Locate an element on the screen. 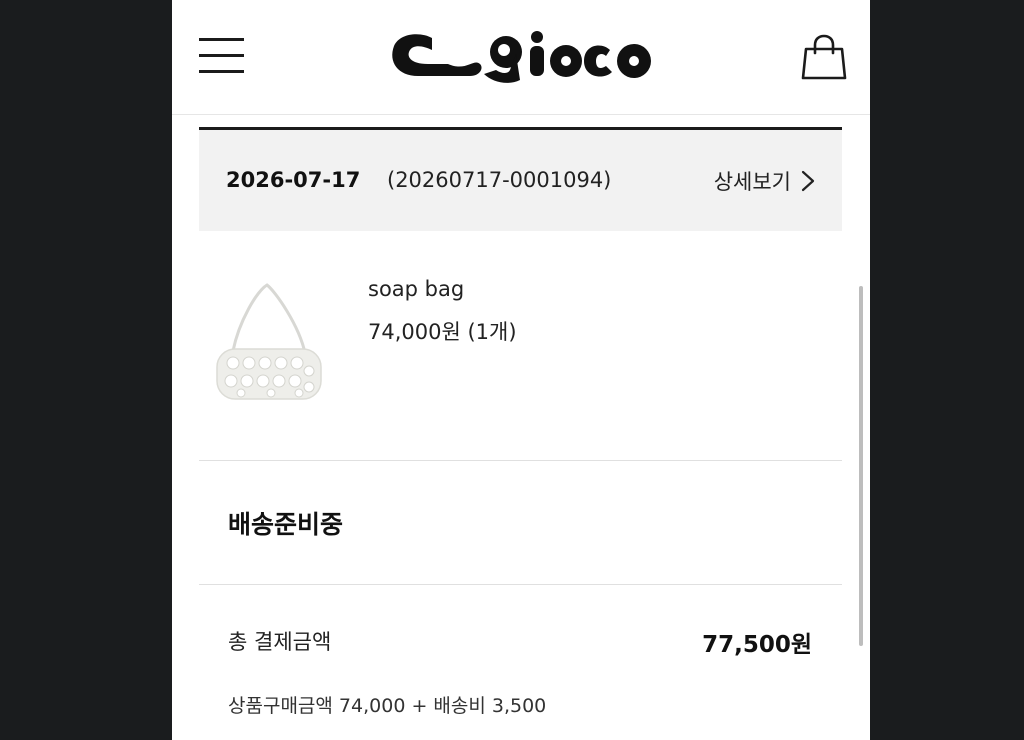  shopping-bag-icon is located at coordinates (824, 57).